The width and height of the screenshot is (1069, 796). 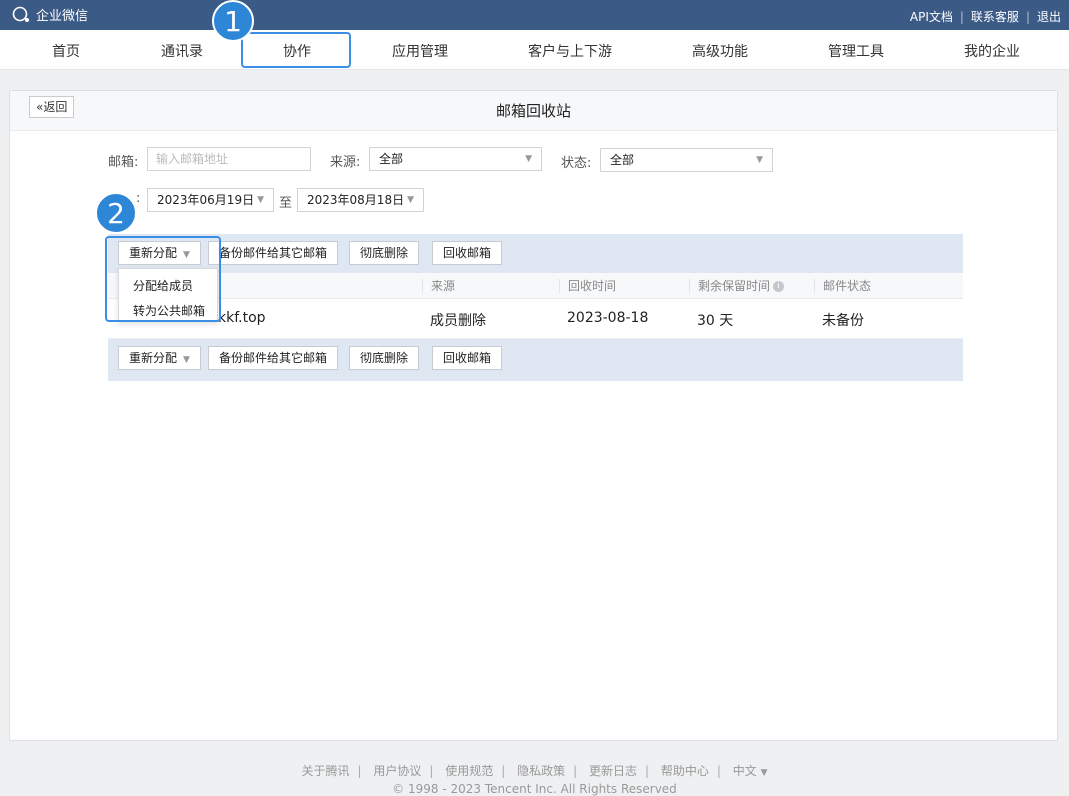 What do you see at coordinates (779, 286) in the screenshot?
I see `info-icon: i` at bounding box center [779, 286].